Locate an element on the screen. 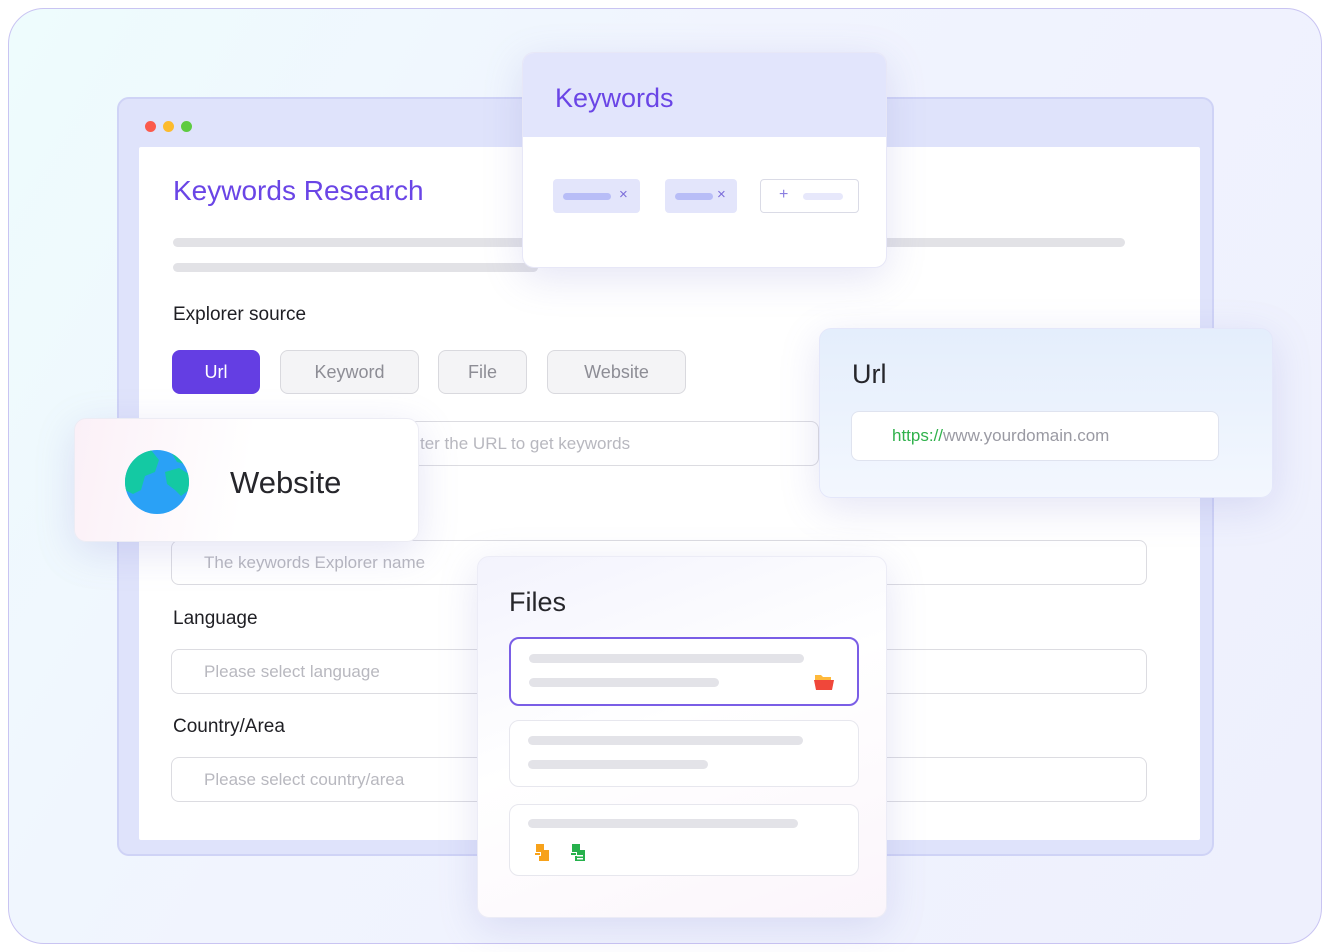  source-tab-url: Url is located at coordinates (216, 372).